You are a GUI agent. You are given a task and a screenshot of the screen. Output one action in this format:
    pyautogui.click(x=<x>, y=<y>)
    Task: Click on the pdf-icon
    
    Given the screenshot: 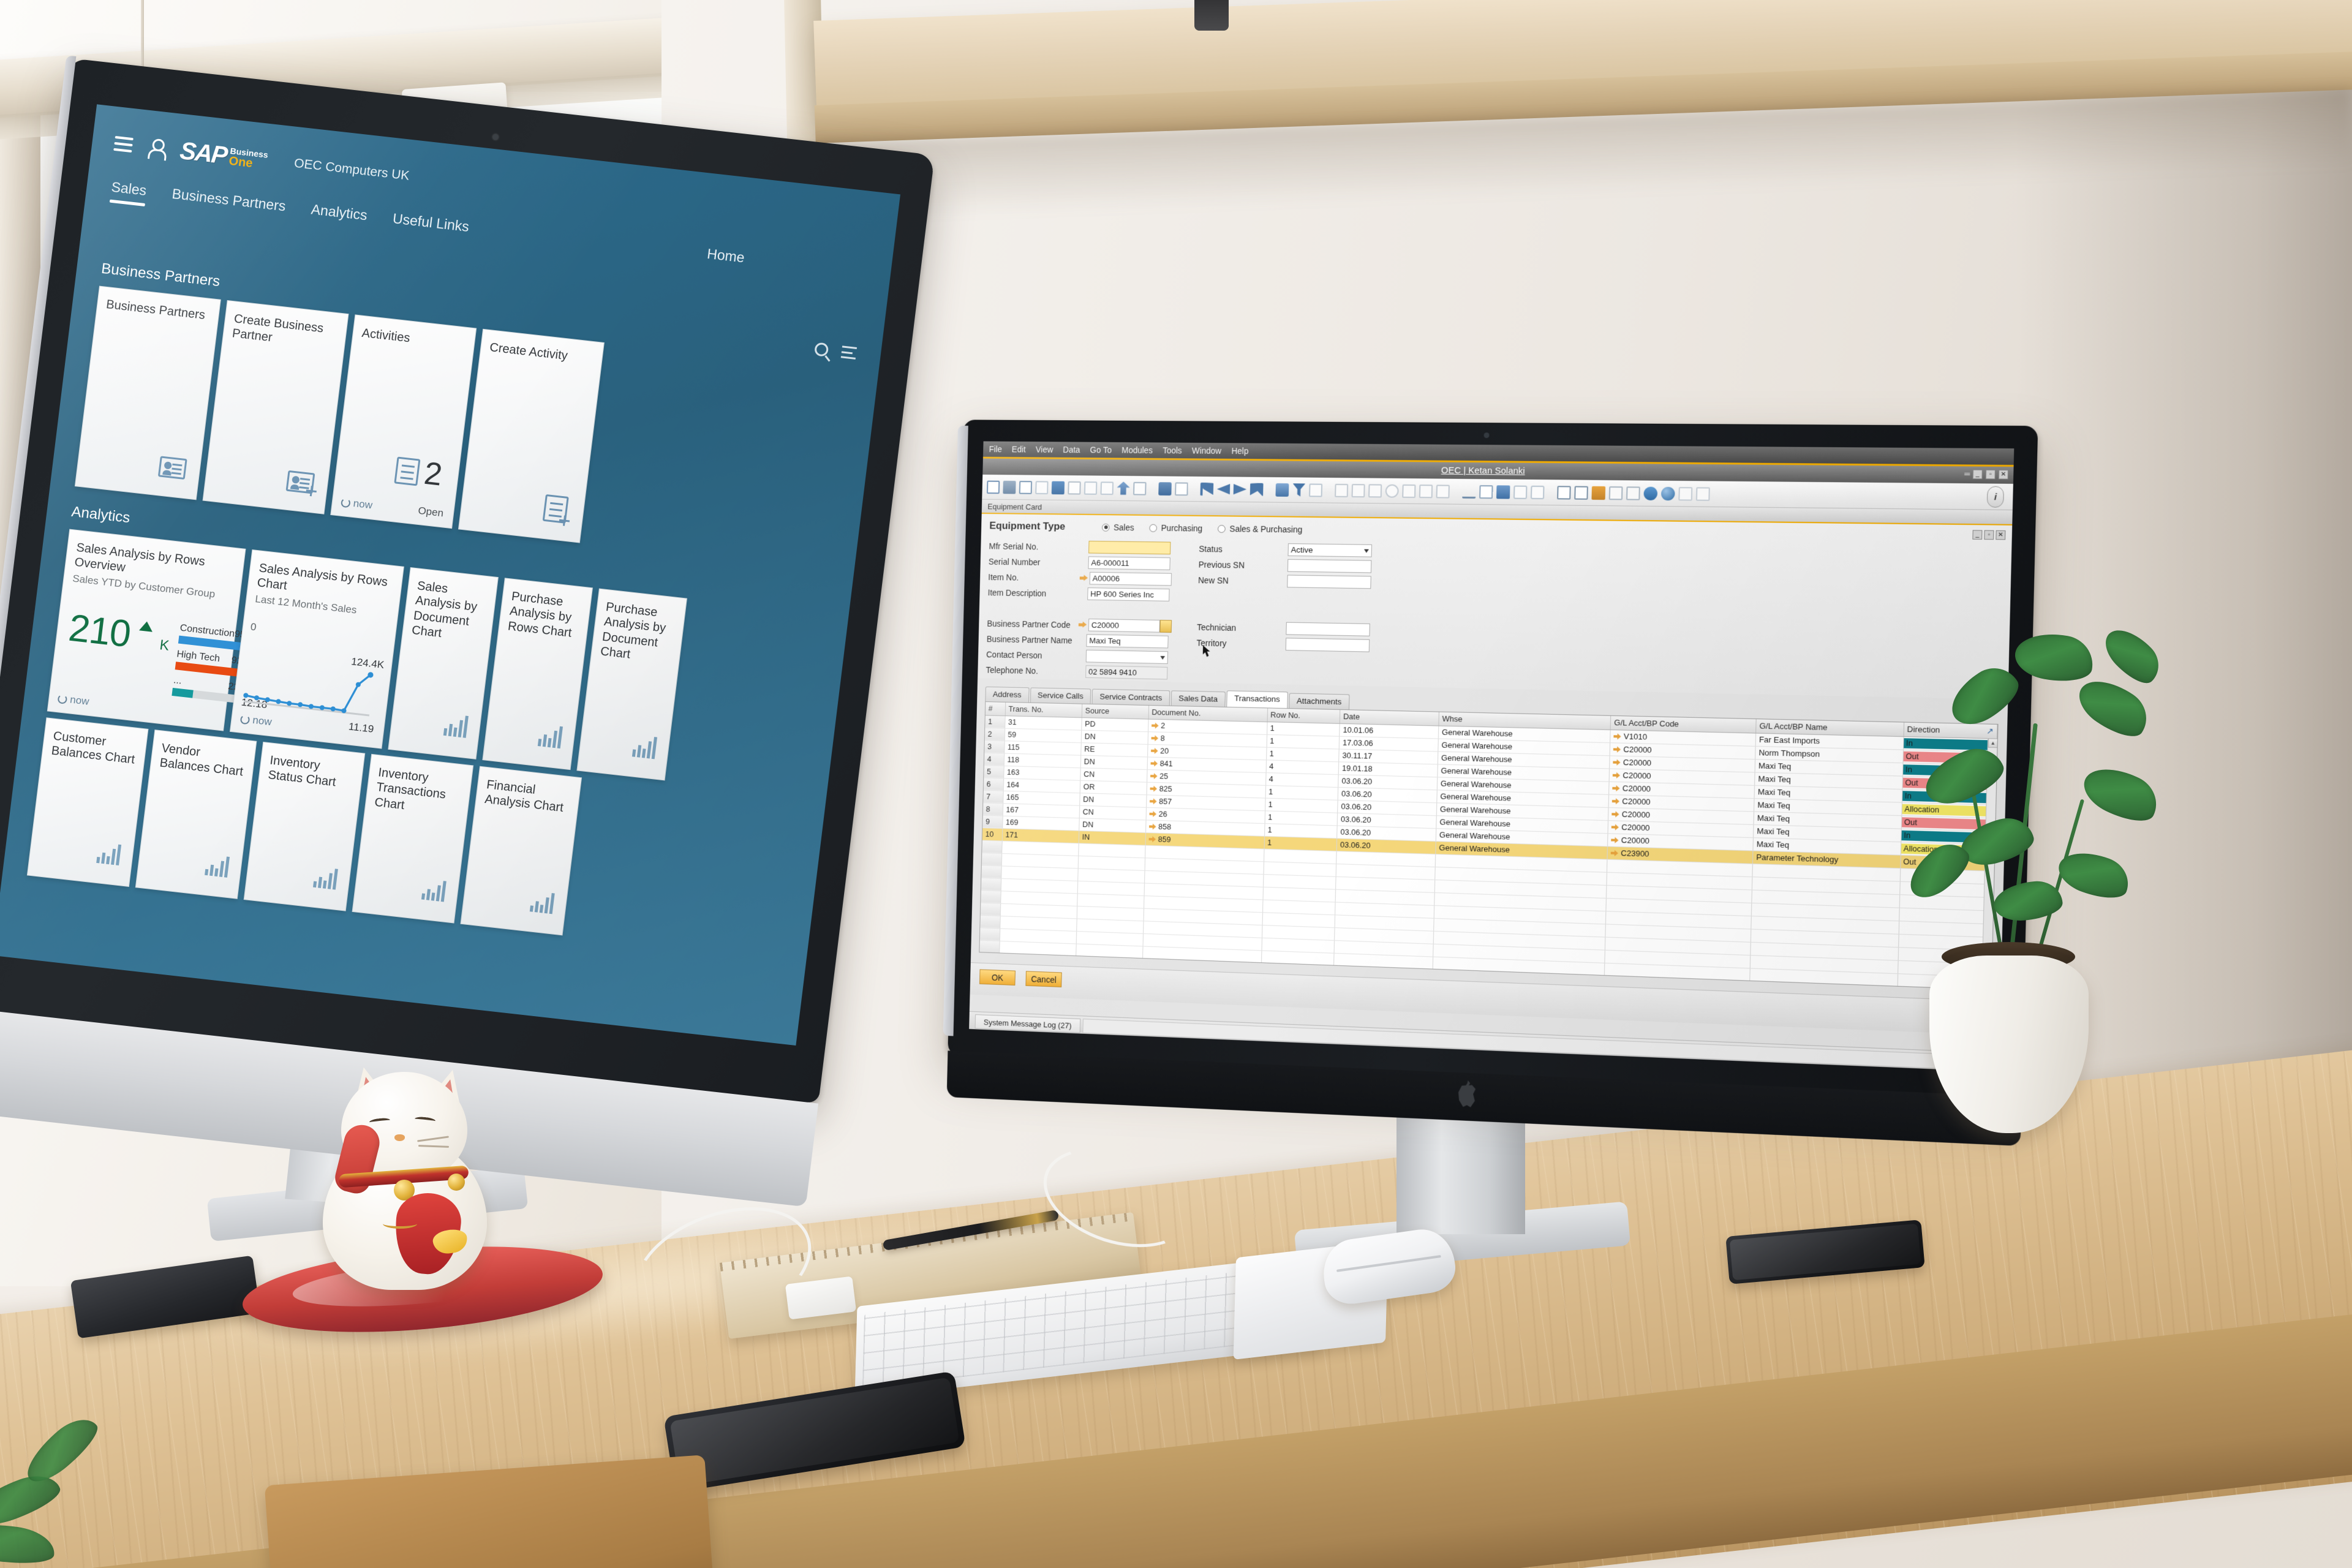 What is the action you would take?
    pyautogui.click(x=1107, y=488)
    